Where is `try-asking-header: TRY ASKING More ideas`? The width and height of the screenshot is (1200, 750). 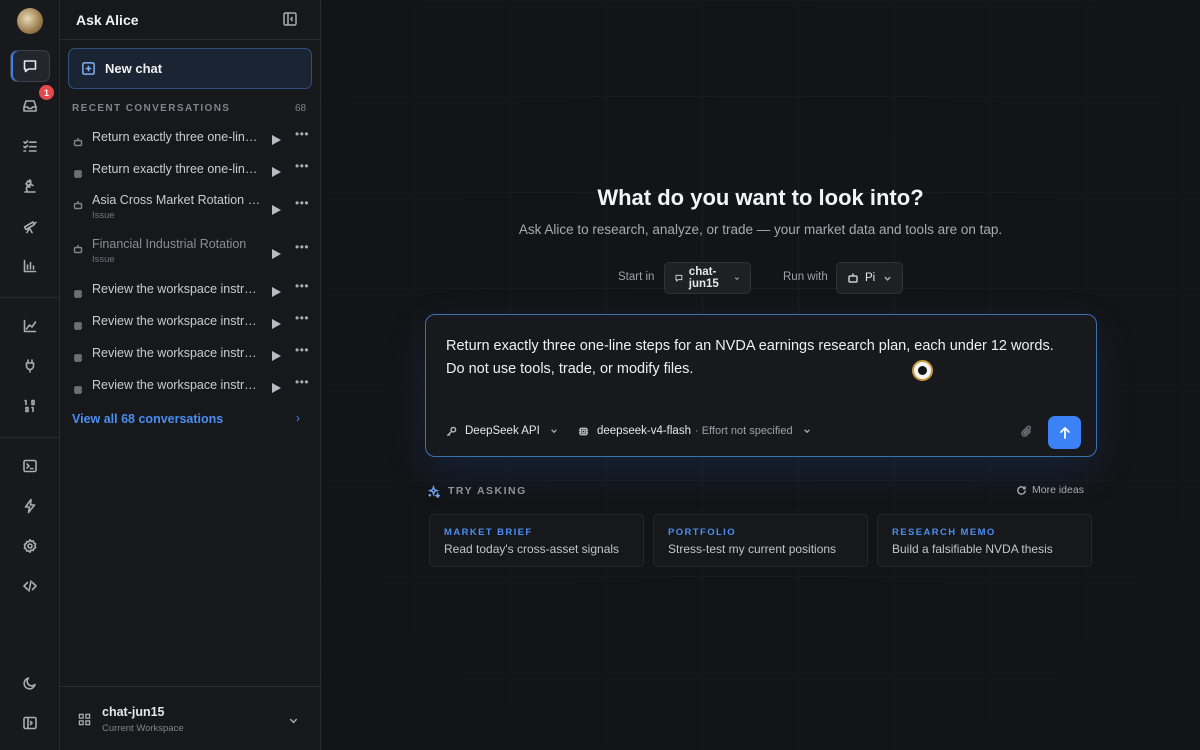
try-asking-header: TRY ASKING More ideas is located at coordinates (759, 492).